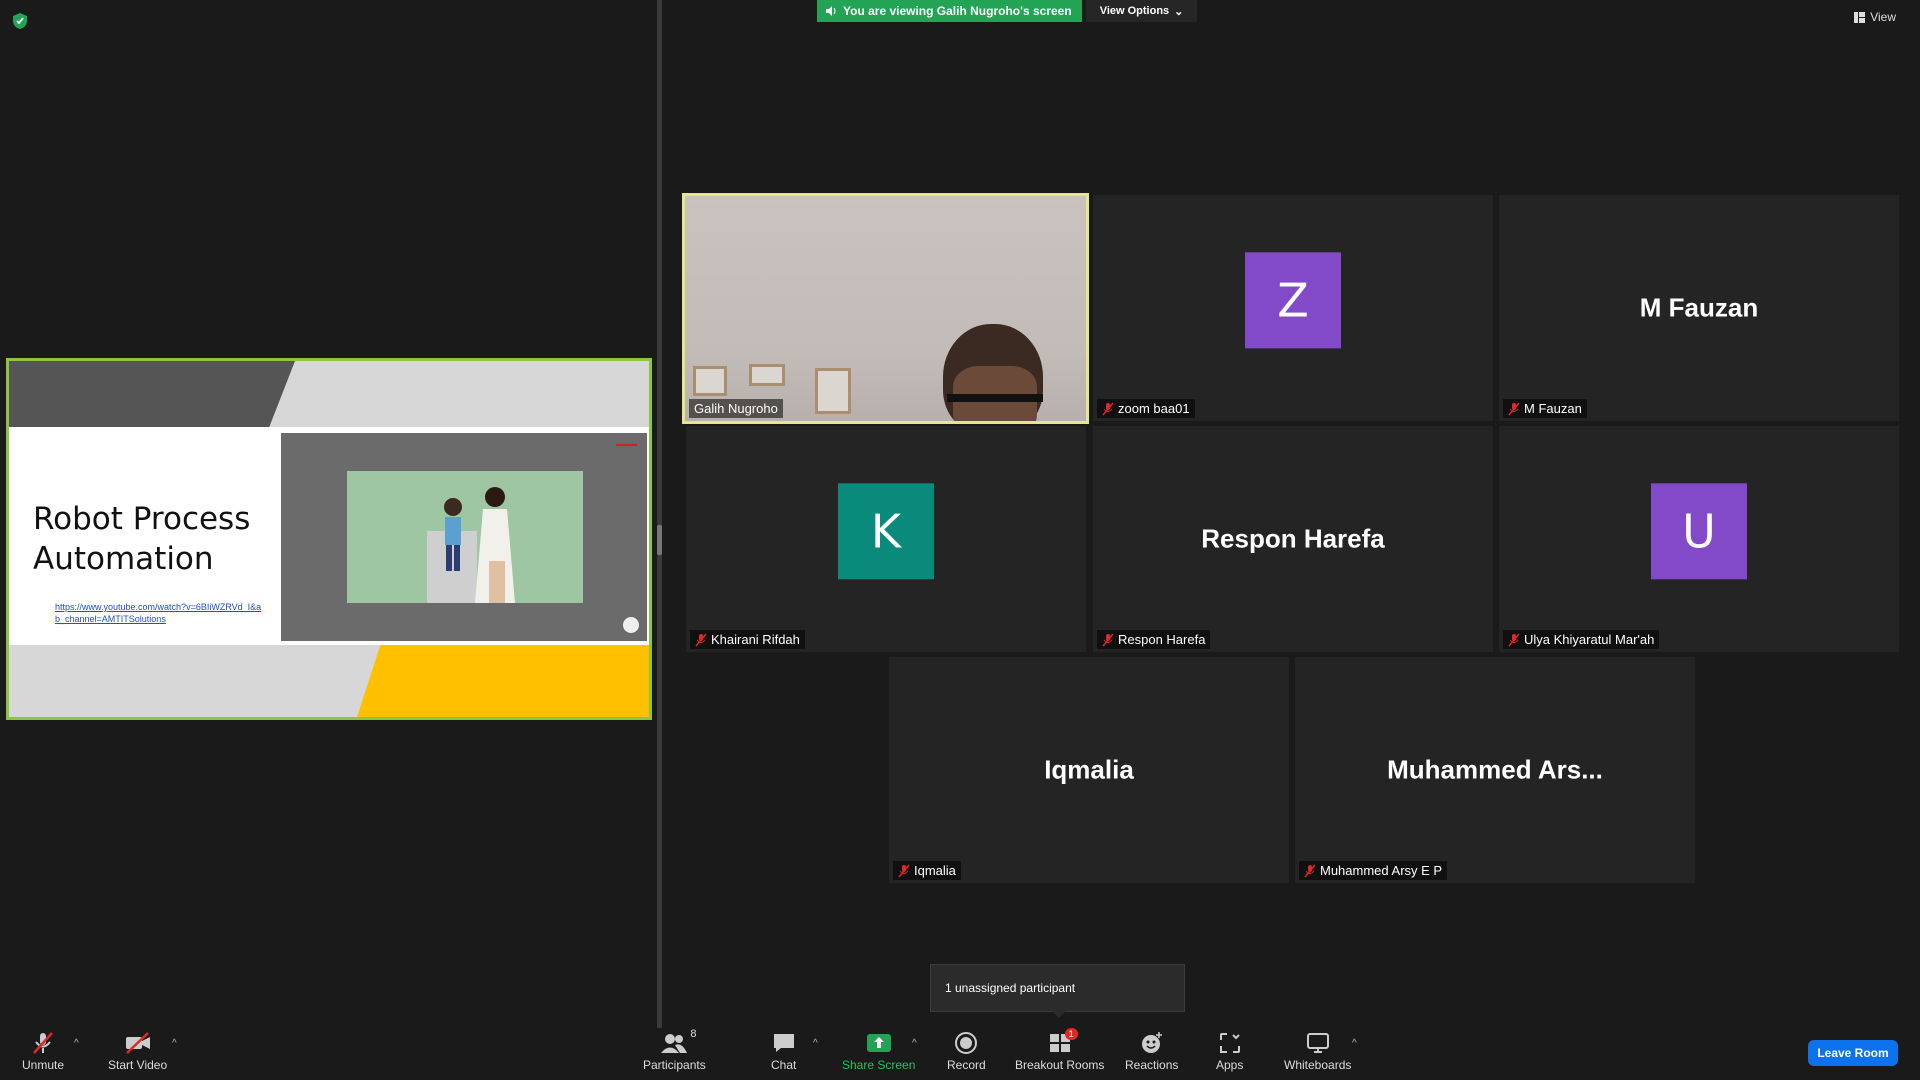  I want to click on participant-name: Iqmalia, so click(935, 870).